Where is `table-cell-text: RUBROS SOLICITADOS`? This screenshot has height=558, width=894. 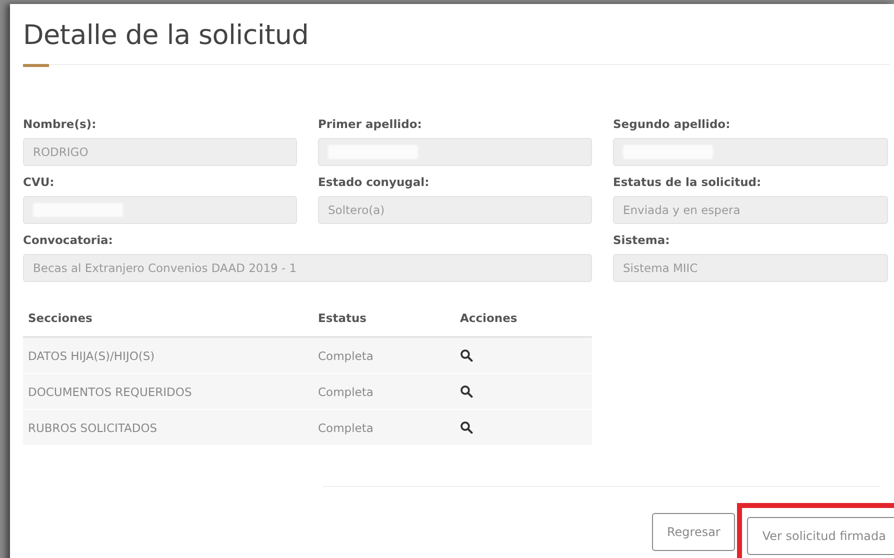 table-cell-text: RUBROS SOLICITADOS is located at coordinates (92, 427).